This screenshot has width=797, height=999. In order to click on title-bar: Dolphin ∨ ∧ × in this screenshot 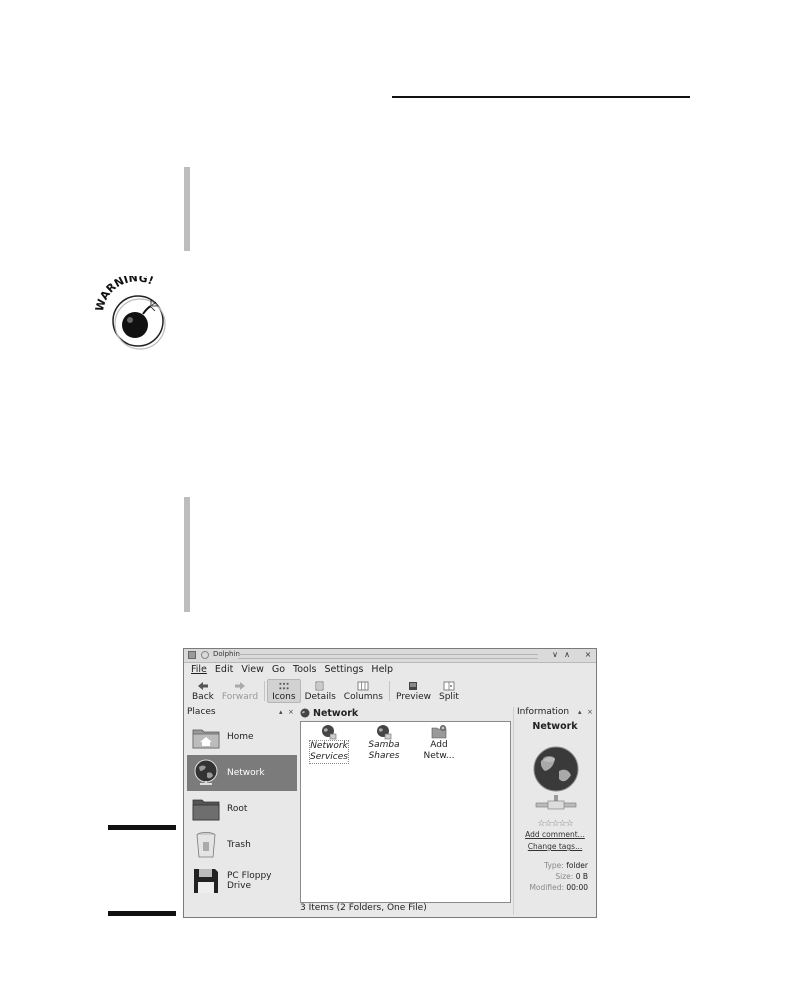, I will do `click(390, 656)`.